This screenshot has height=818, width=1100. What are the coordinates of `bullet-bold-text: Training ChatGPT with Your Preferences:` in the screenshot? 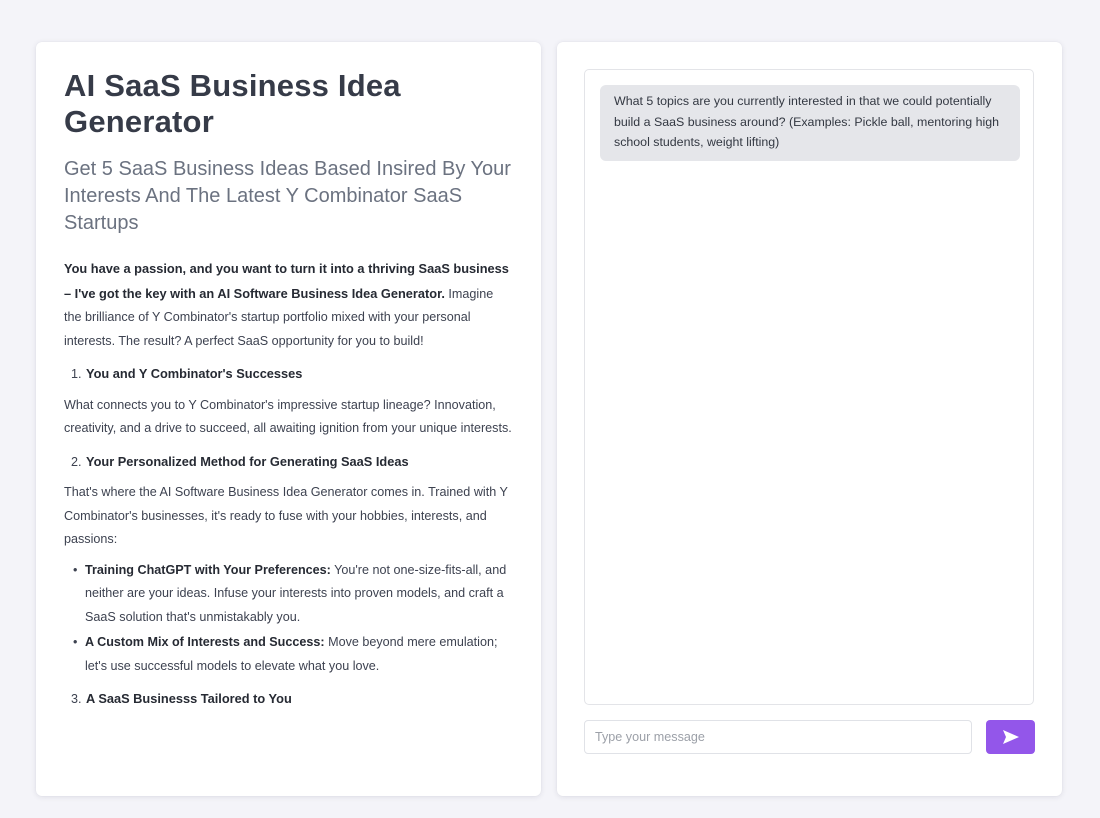 It's located at (208, 569).